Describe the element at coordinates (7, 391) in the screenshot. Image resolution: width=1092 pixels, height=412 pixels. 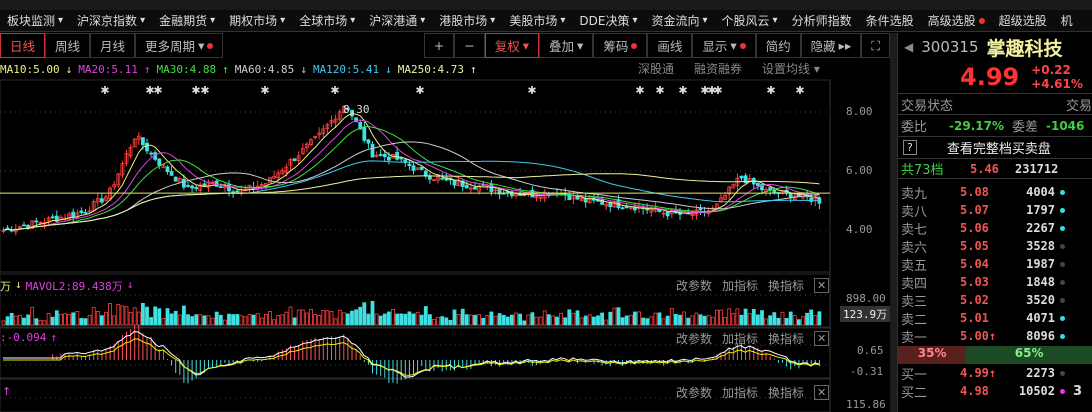
I see `arrow-icon: ↑` at that location.